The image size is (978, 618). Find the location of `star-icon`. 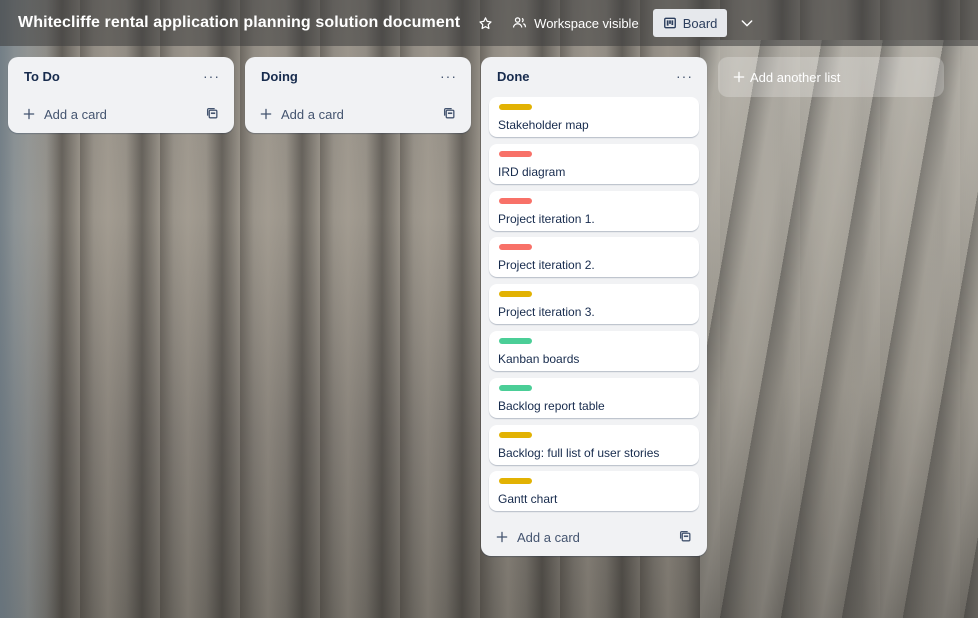

star-icon is located at coordinates (485, 23).